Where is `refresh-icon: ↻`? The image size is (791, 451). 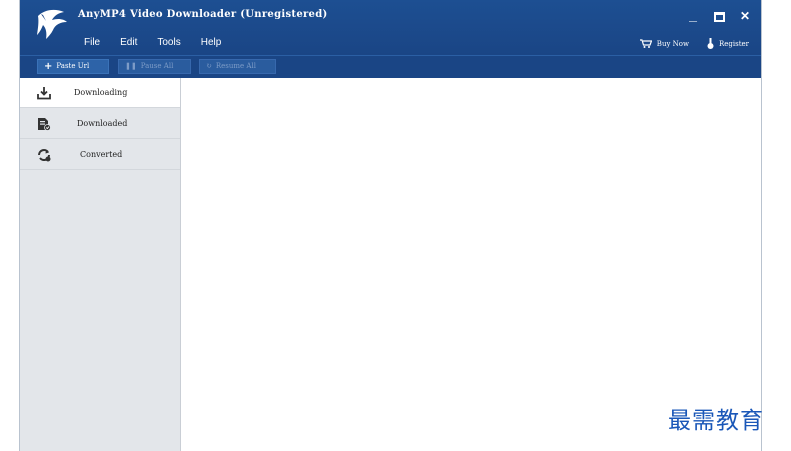
refresh-icon: ↻ is located at coordinates (209, 66).